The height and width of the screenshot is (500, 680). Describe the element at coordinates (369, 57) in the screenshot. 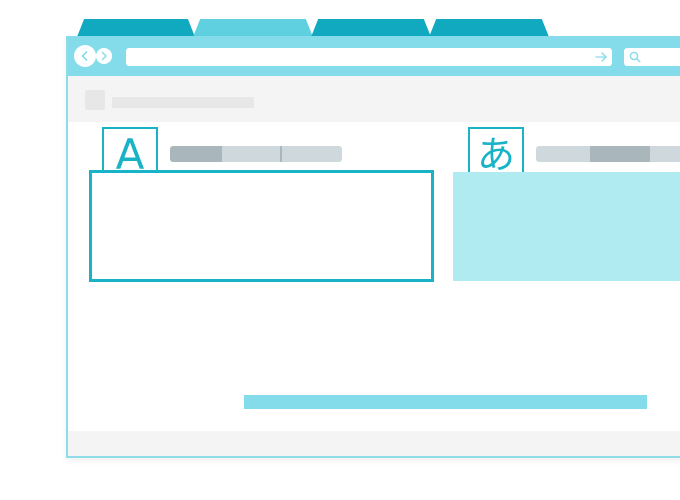

I see `address-bar` at that location.